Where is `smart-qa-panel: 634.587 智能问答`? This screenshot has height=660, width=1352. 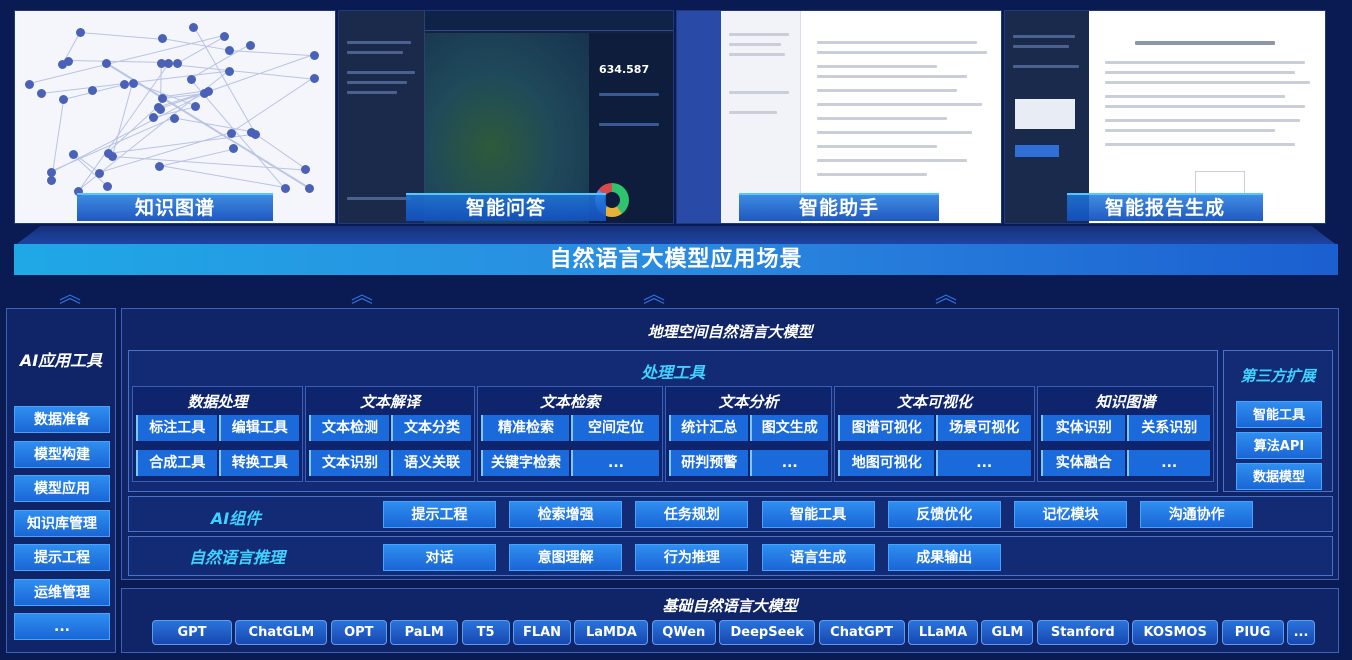 smart-qa-panel: 634.587 智能问答 is located at coordinates (506, 117).